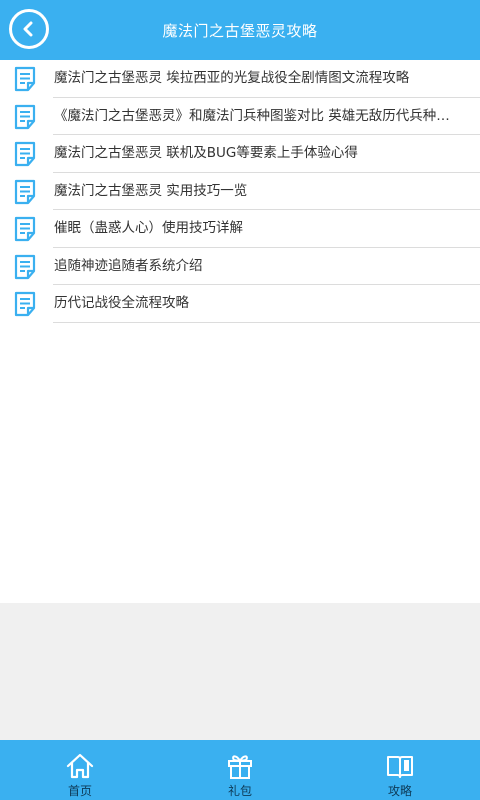  I want to click on gift-icon, so click(240, 767).